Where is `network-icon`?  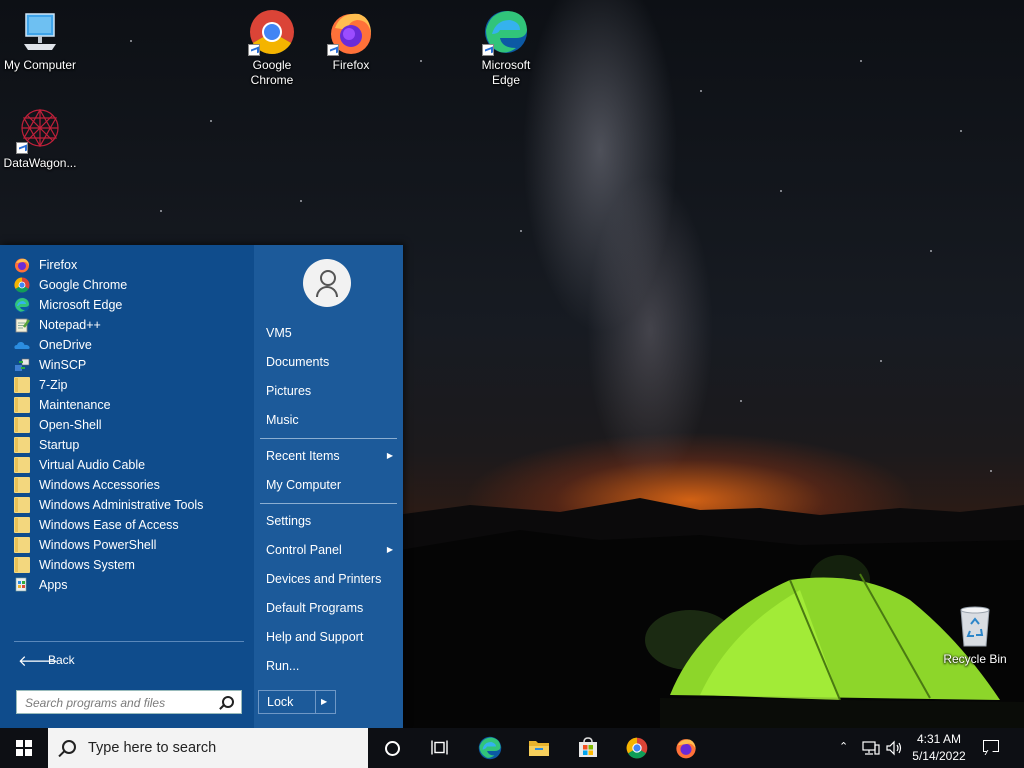
network-icon is located at coordinates (871, 748).